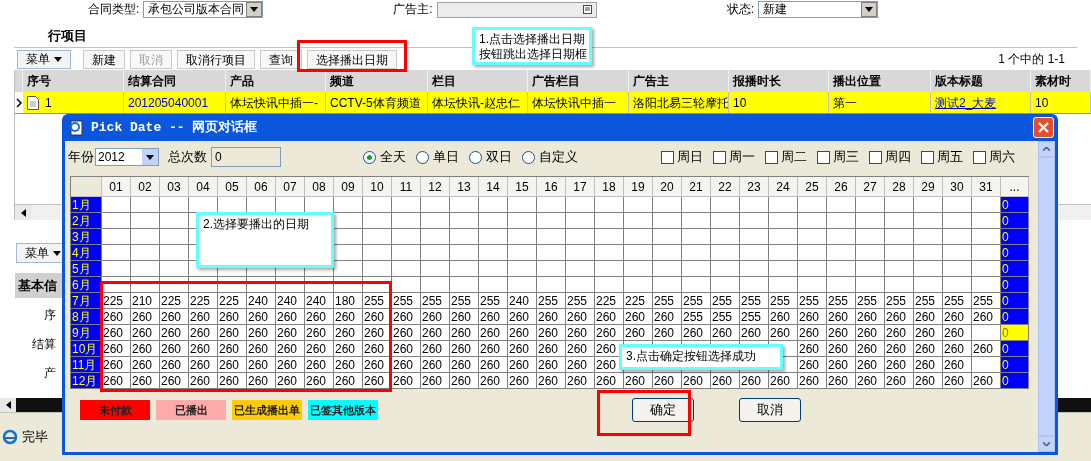  Describe the element at coordinates (174, 301) in the screenshot. I see `day-cell: 225` at that location.